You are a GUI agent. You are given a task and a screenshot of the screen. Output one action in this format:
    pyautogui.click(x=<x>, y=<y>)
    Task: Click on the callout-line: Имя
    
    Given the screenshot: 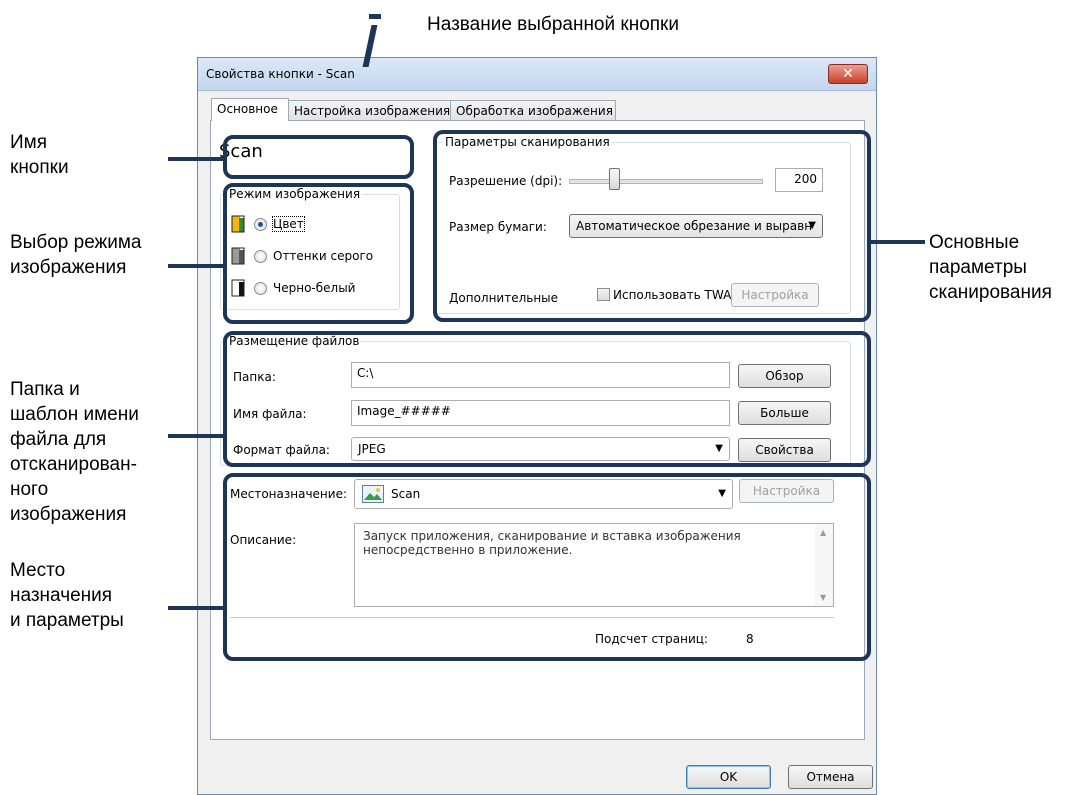 What is the action you would take?
    pyautogui.click(x=29, y=142)
    